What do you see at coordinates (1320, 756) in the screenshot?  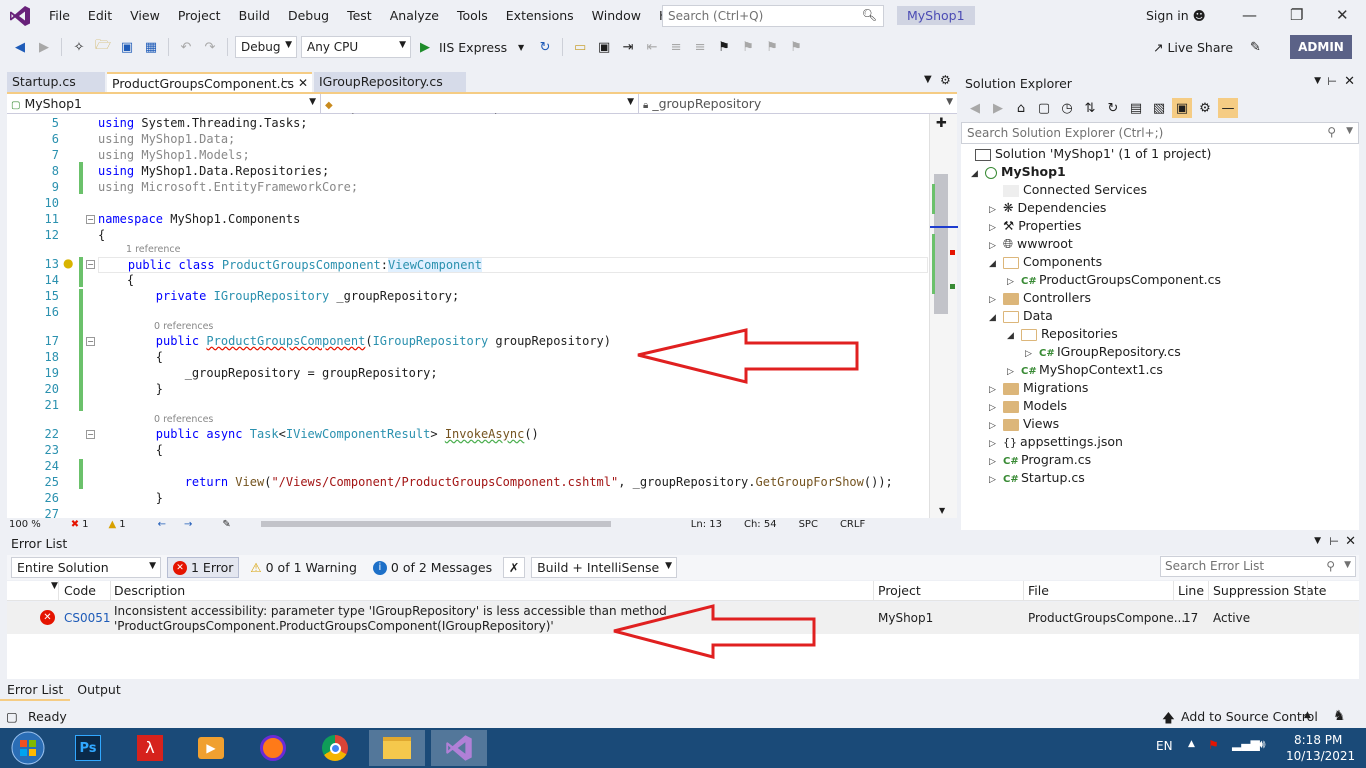 I see `clock-date: 10/13/2021` at bounding box center [1320, 756].